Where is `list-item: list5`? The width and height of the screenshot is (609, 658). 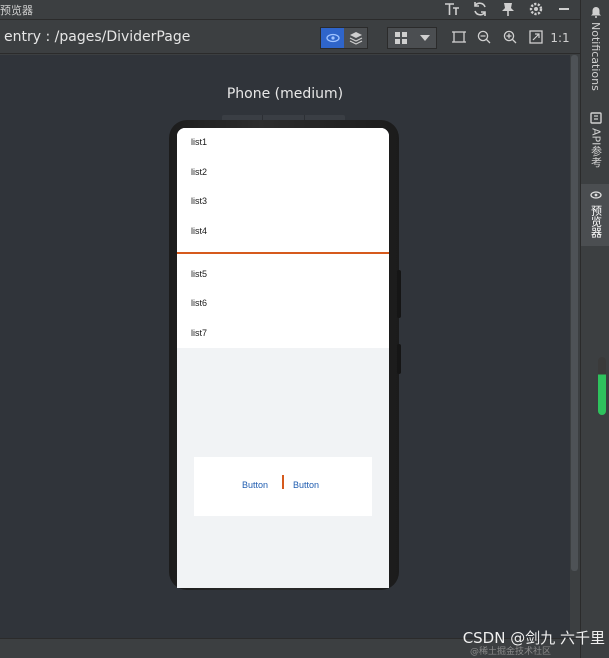 list-item: list5 is located at coordinates (199, 274).